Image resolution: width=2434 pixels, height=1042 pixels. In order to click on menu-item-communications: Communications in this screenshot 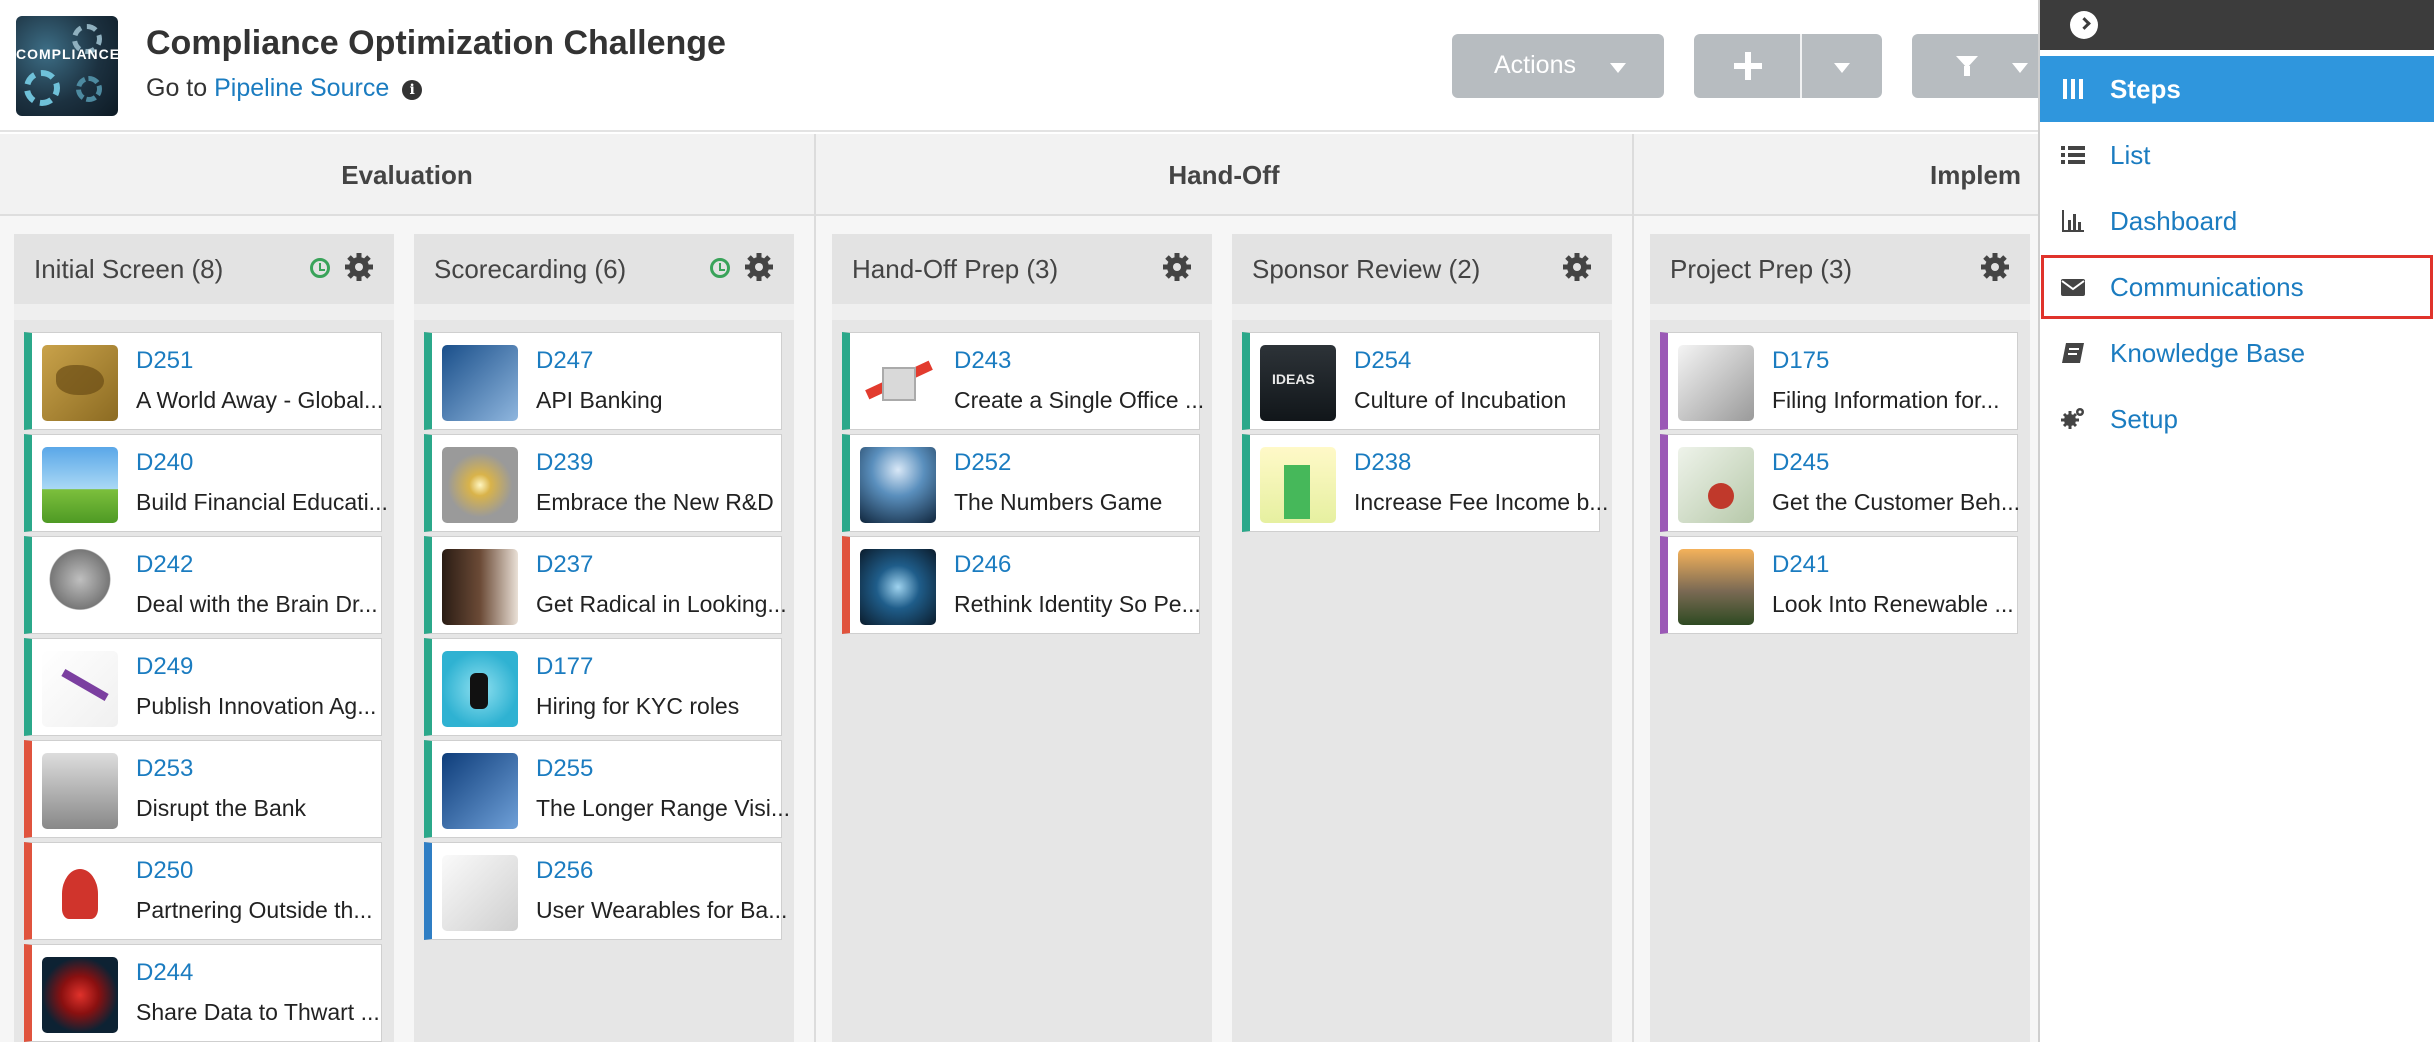, I will do `click(2237, 287)`.